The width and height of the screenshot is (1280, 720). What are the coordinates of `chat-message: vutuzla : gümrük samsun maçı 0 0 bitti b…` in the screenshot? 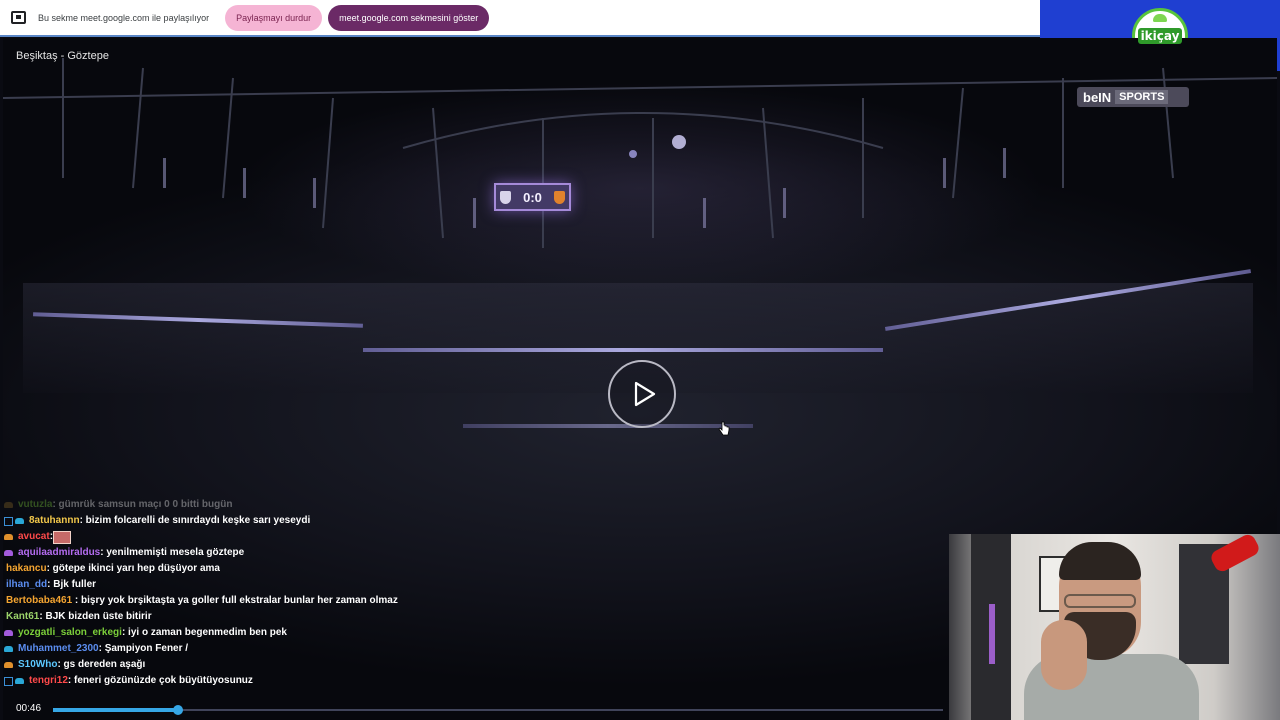 It's located at (230, 505).